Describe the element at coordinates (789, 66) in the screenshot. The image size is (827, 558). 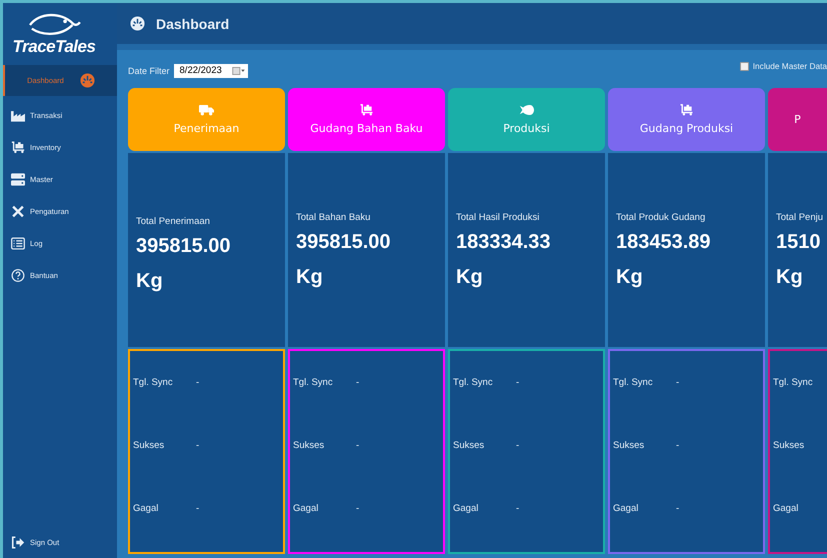
I see `include-master-label: Include Master Data` at that location.